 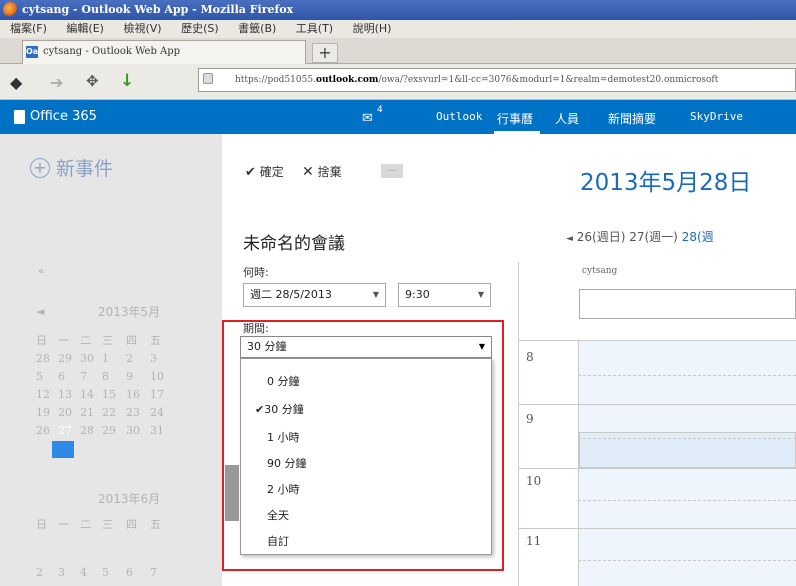 I want to click on menu-view: 檢視(V), so click(x=142, y=28).